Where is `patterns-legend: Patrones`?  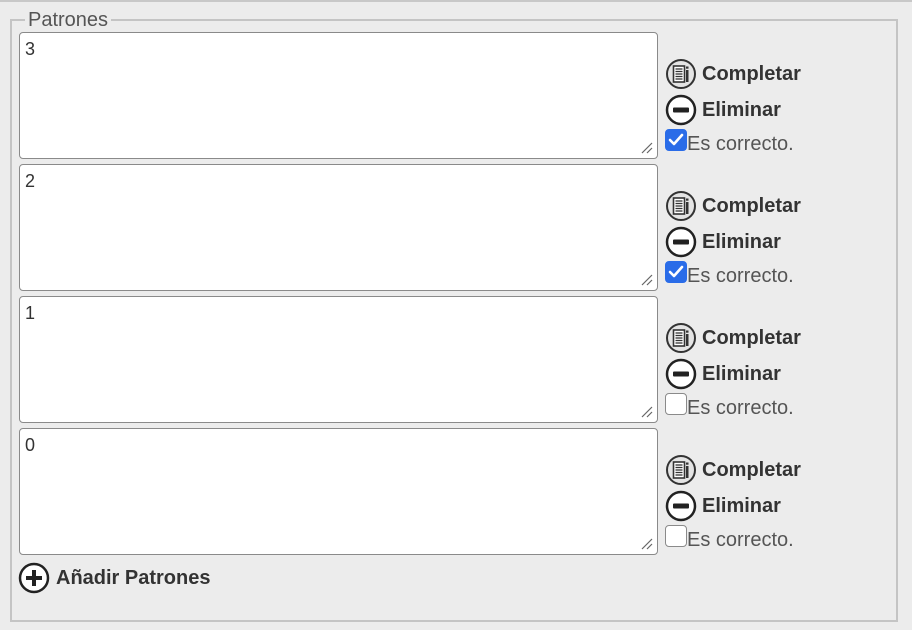 patterns-legend: Patrones is located at coordinates (68, 20).